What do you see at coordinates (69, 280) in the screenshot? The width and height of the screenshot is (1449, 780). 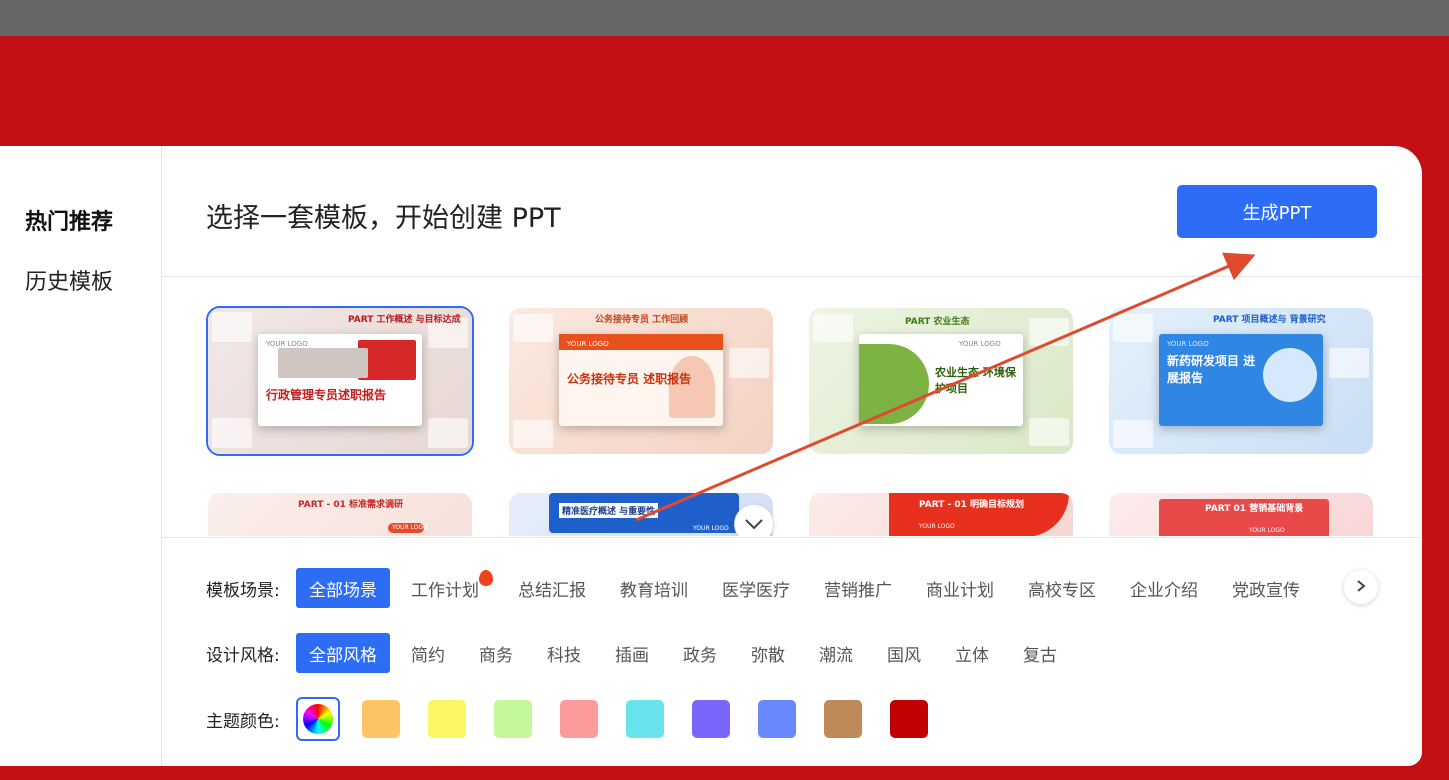 I see `sidebar-item-history: 历史模板` at bounding box center [69, 280].